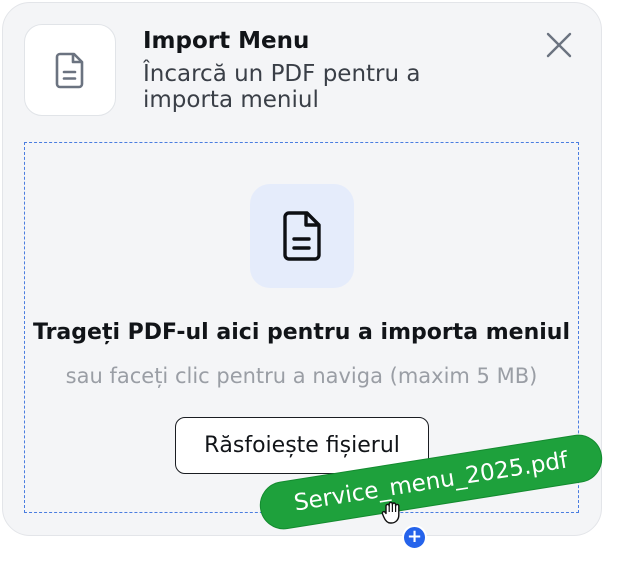 This screenshot has width=631, height=577. Describe the element at coordinates (282, 87) in the screenshot. I see `dialog-subtitle: Încarcă un PDF pentru a importa meniul` at that location.